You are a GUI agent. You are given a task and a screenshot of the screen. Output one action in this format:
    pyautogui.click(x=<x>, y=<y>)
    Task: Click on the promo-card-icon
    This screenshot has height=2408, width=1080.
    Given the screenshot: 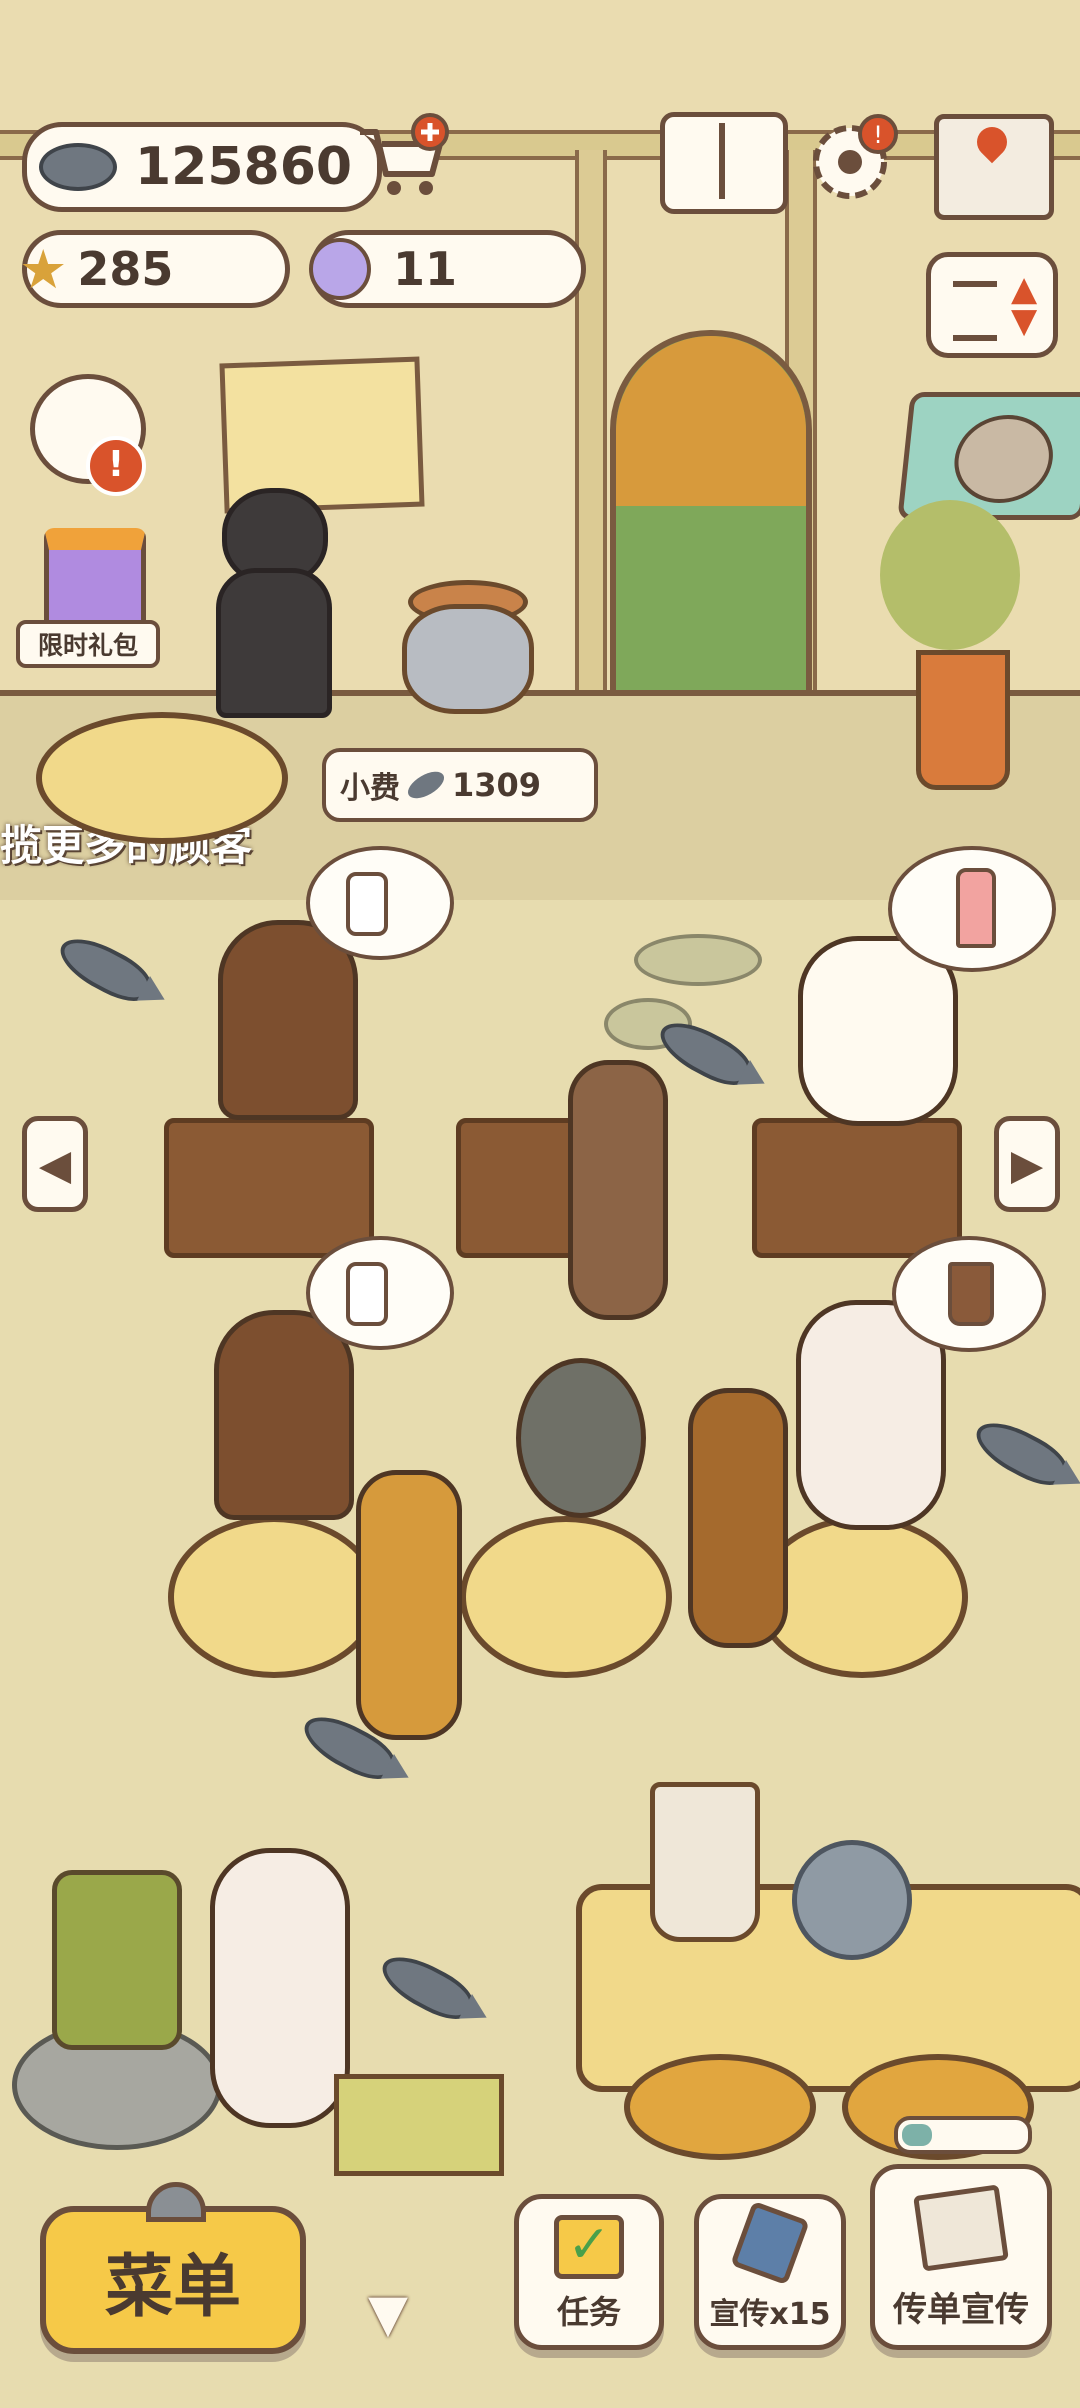 What is the action you would take?
    pyautogui.click(x=770, y=2243)
    